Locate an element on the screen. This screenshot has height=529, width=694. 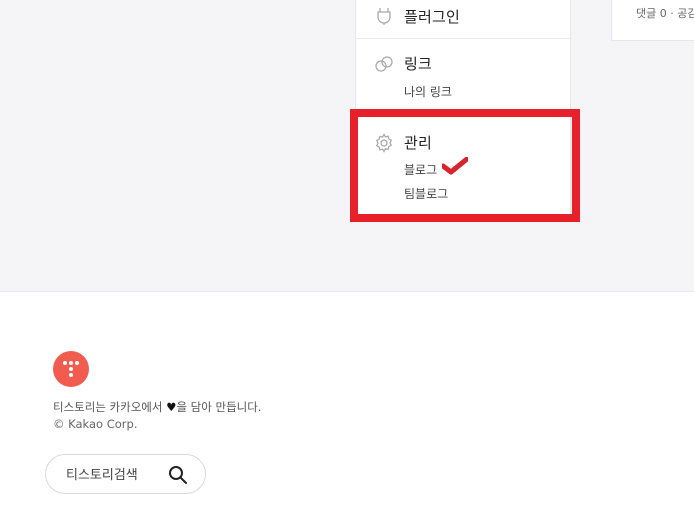
heart-icon: ♥ is located at coordinates (171, 407).